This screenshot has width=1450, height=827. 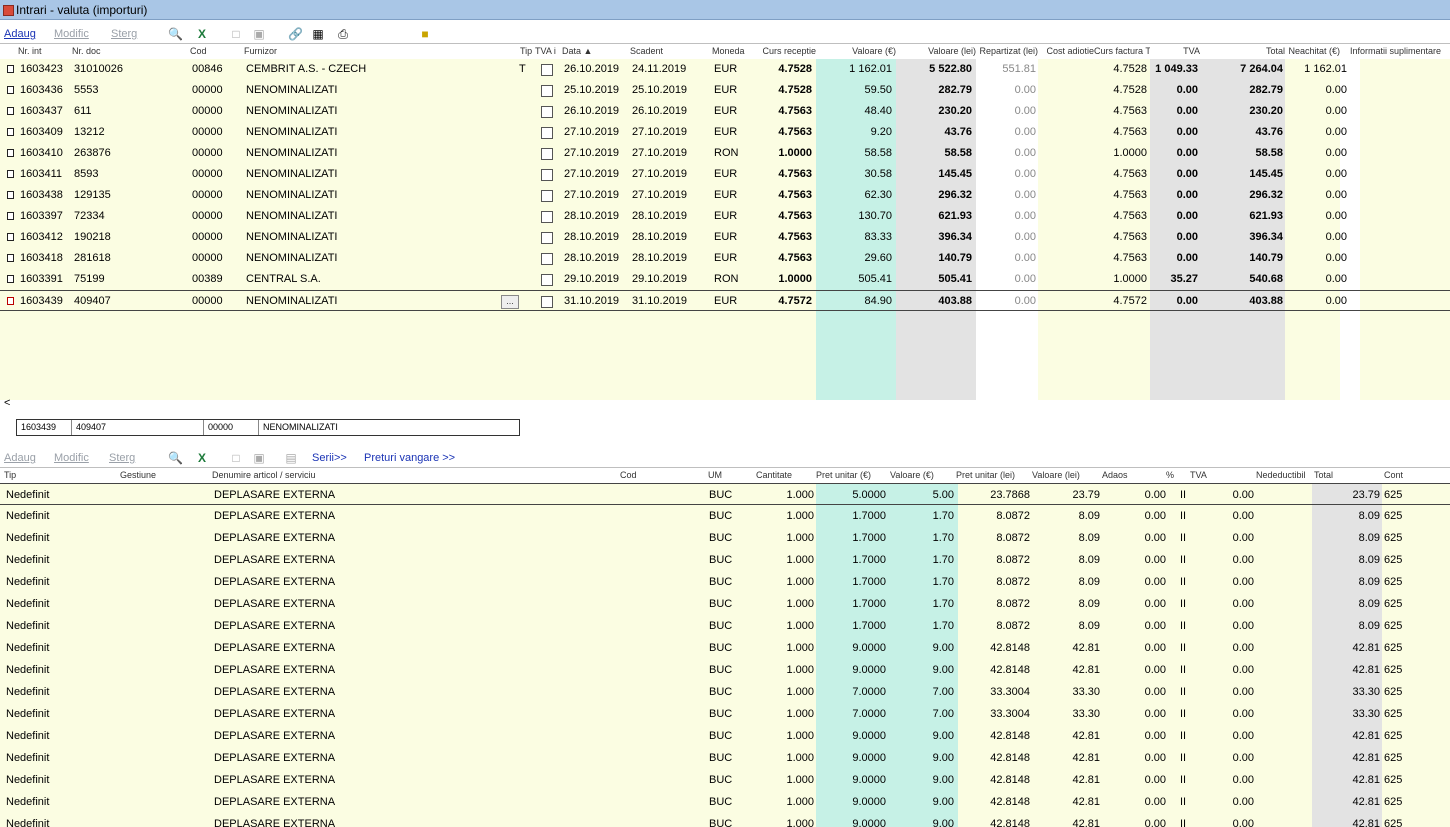 What do you see at coordinates (43, 51) in the screenshot?
I see `column-header: Nr. int` at bounding box center [43, 51].